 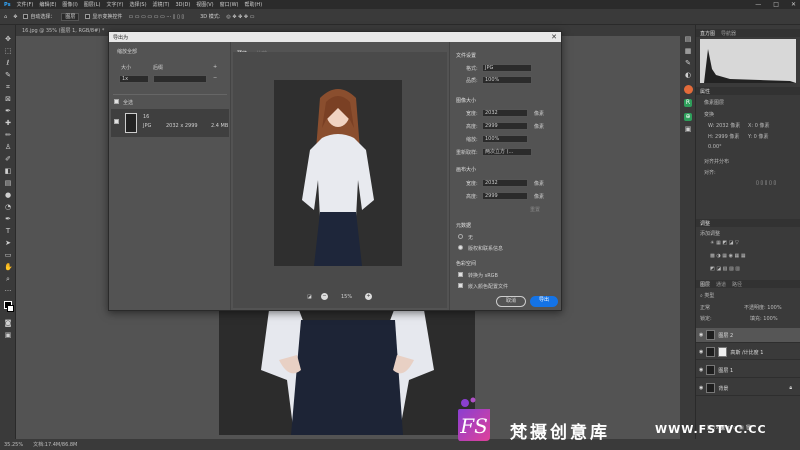 I want to click on swatches-panel-icon: ▦, so click(x=688, y=51).